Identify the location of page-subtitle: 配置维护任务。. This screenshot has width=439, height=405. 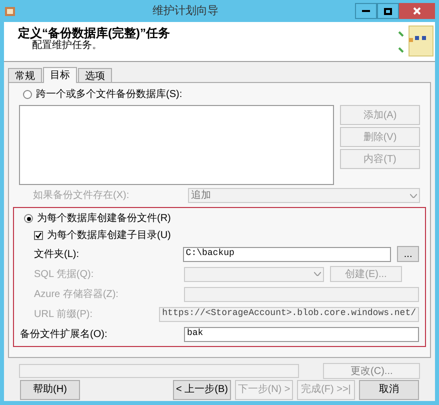
(67, 46).